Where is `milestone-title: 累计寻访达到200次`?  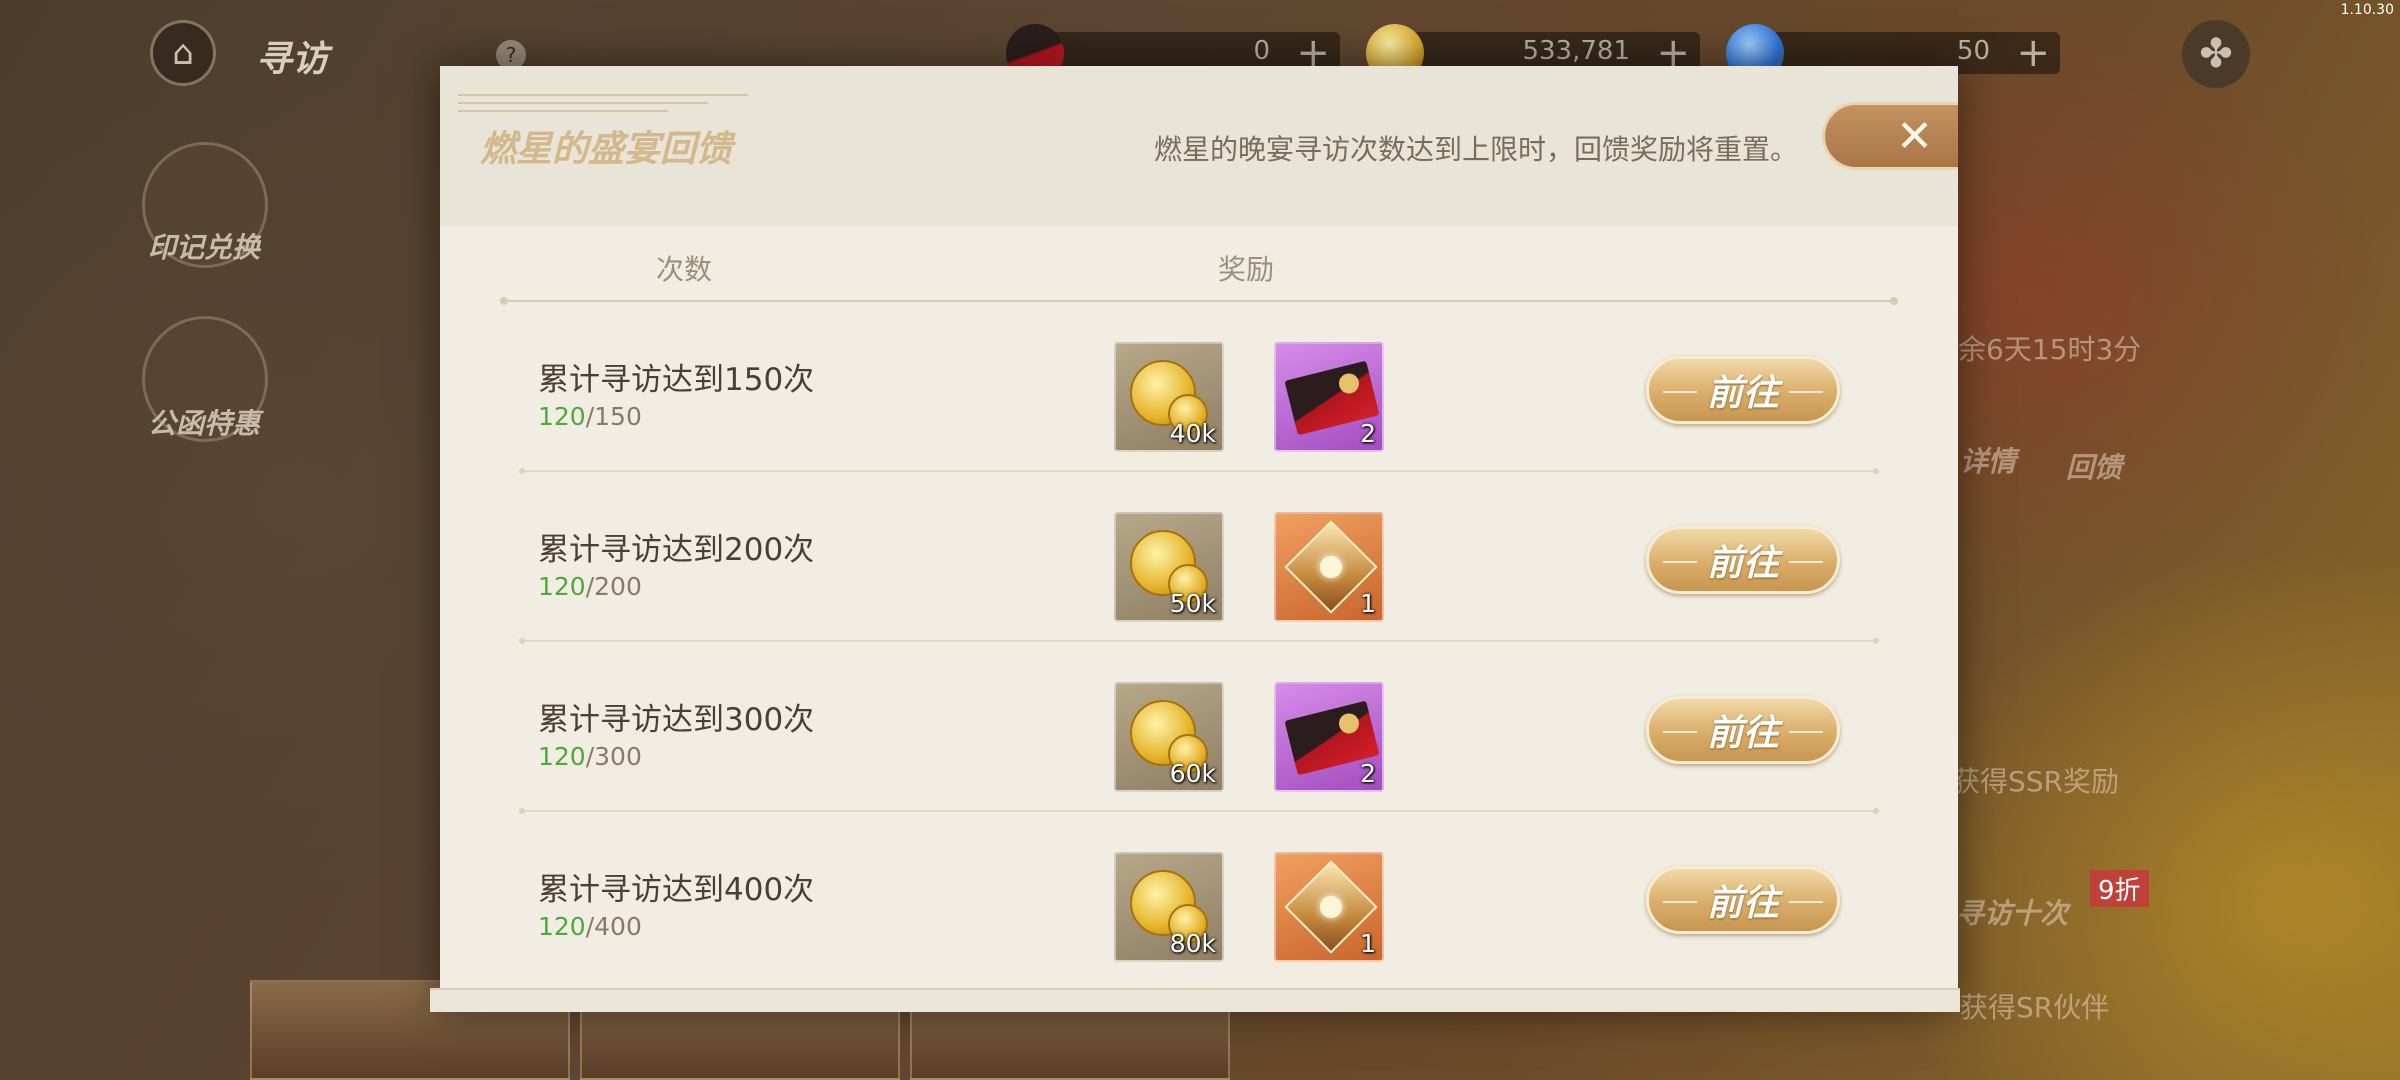 milestone-title: 累计寻访达到200次 is located at coordinates (676, 550).